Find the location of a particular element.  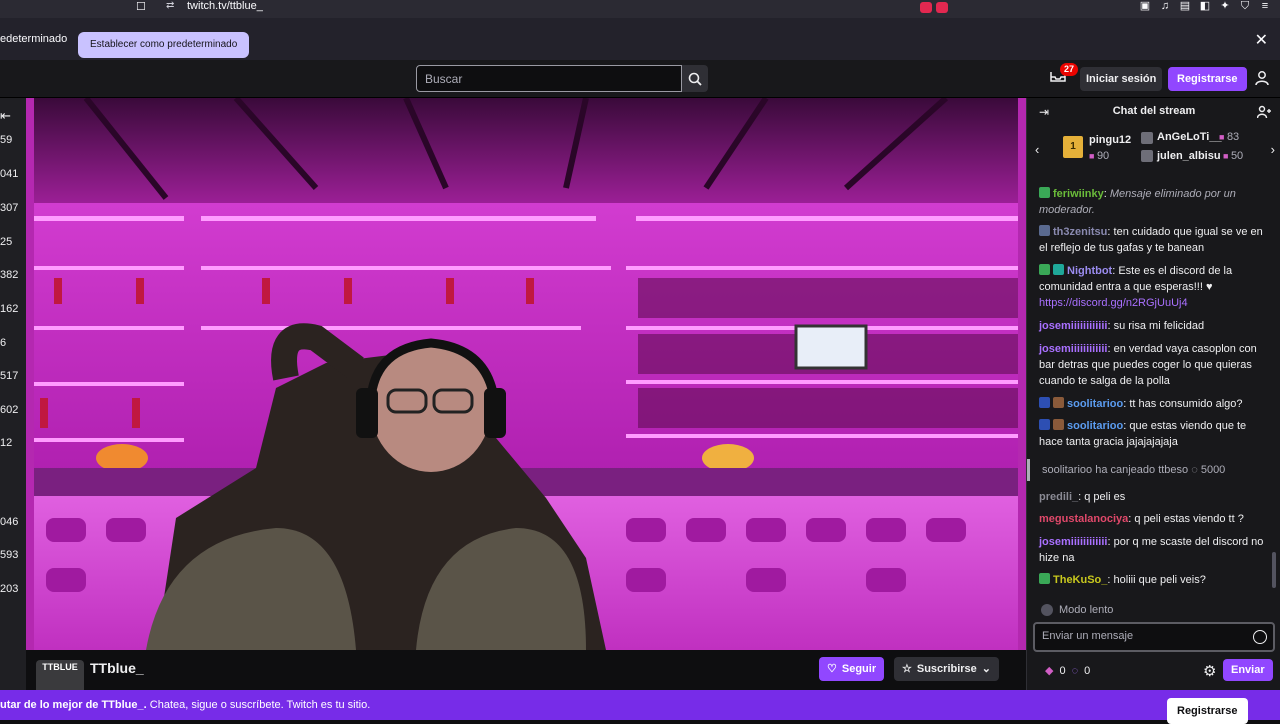

channel-avatar: TTBLUE is located at coordinates (60, 675).